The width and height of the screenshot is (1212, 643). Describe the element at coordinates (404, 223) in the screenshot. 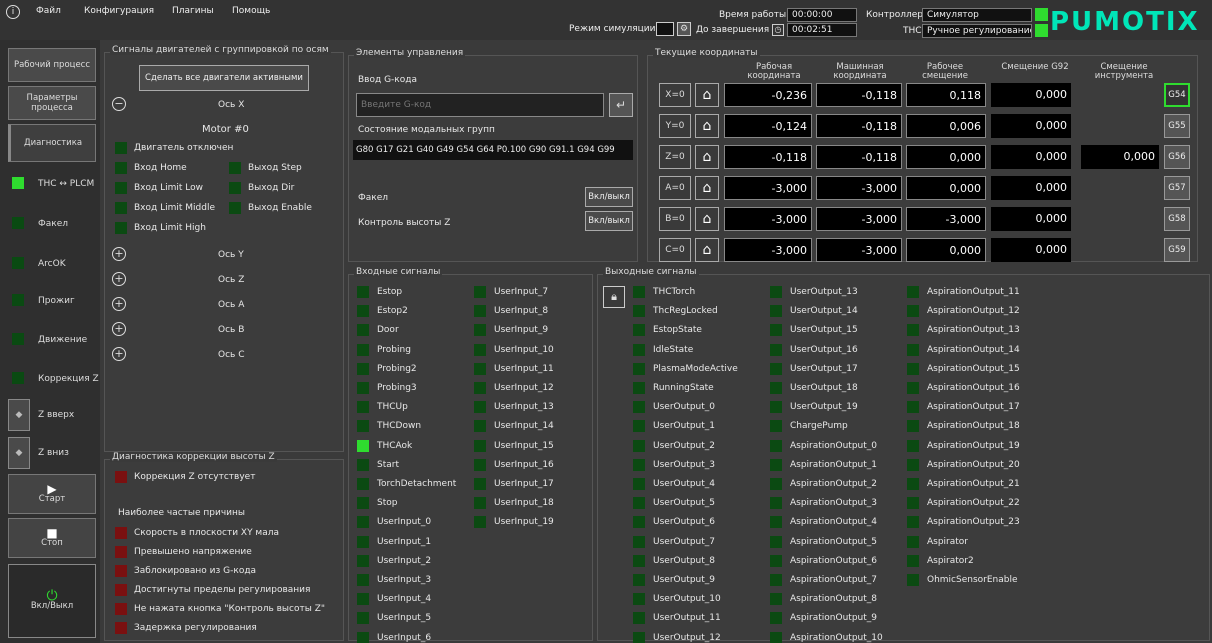

I see `zctrl-label: Контроль высоты Z` at that location.